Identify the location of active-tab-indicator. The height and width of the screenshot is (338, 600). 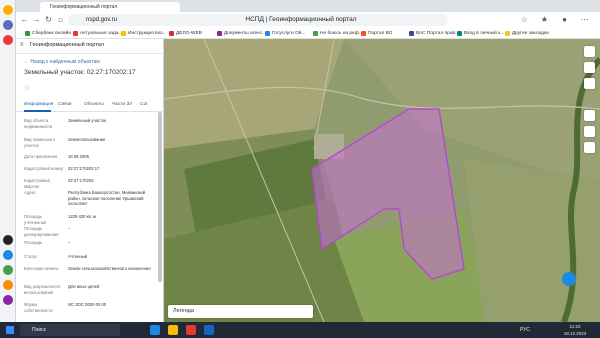
(37, 111).